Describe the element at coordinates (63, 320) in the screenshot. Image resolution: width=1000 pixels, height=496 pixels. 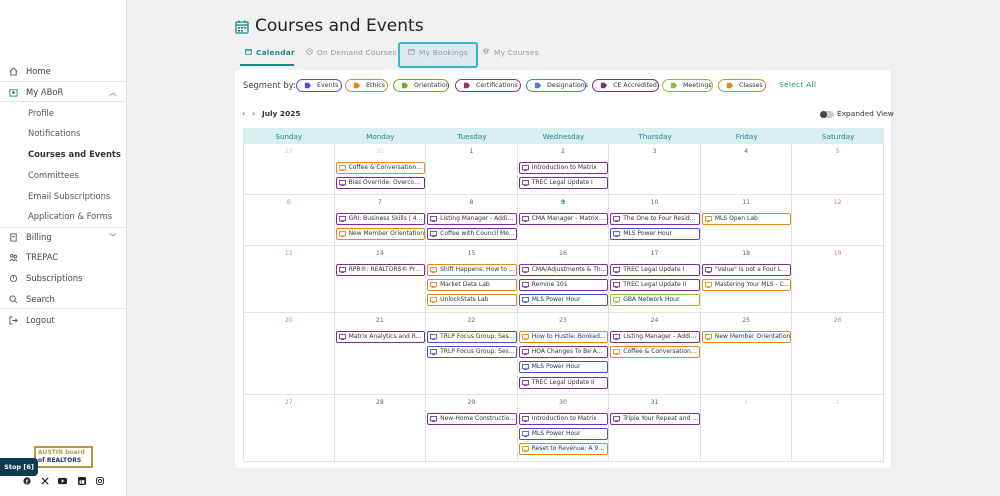
I see `nav-logout: Logout` at that location.